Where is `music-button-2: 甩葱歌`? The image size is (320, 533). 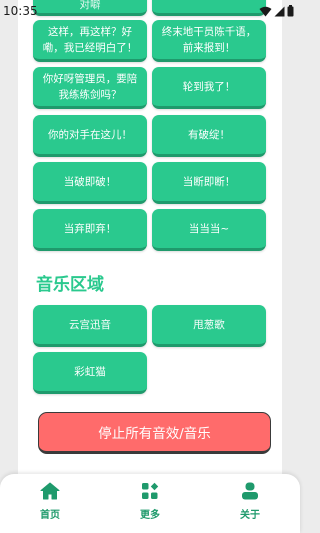
music-button-2: 甩葱歌 is located at coordinates (209, 326).